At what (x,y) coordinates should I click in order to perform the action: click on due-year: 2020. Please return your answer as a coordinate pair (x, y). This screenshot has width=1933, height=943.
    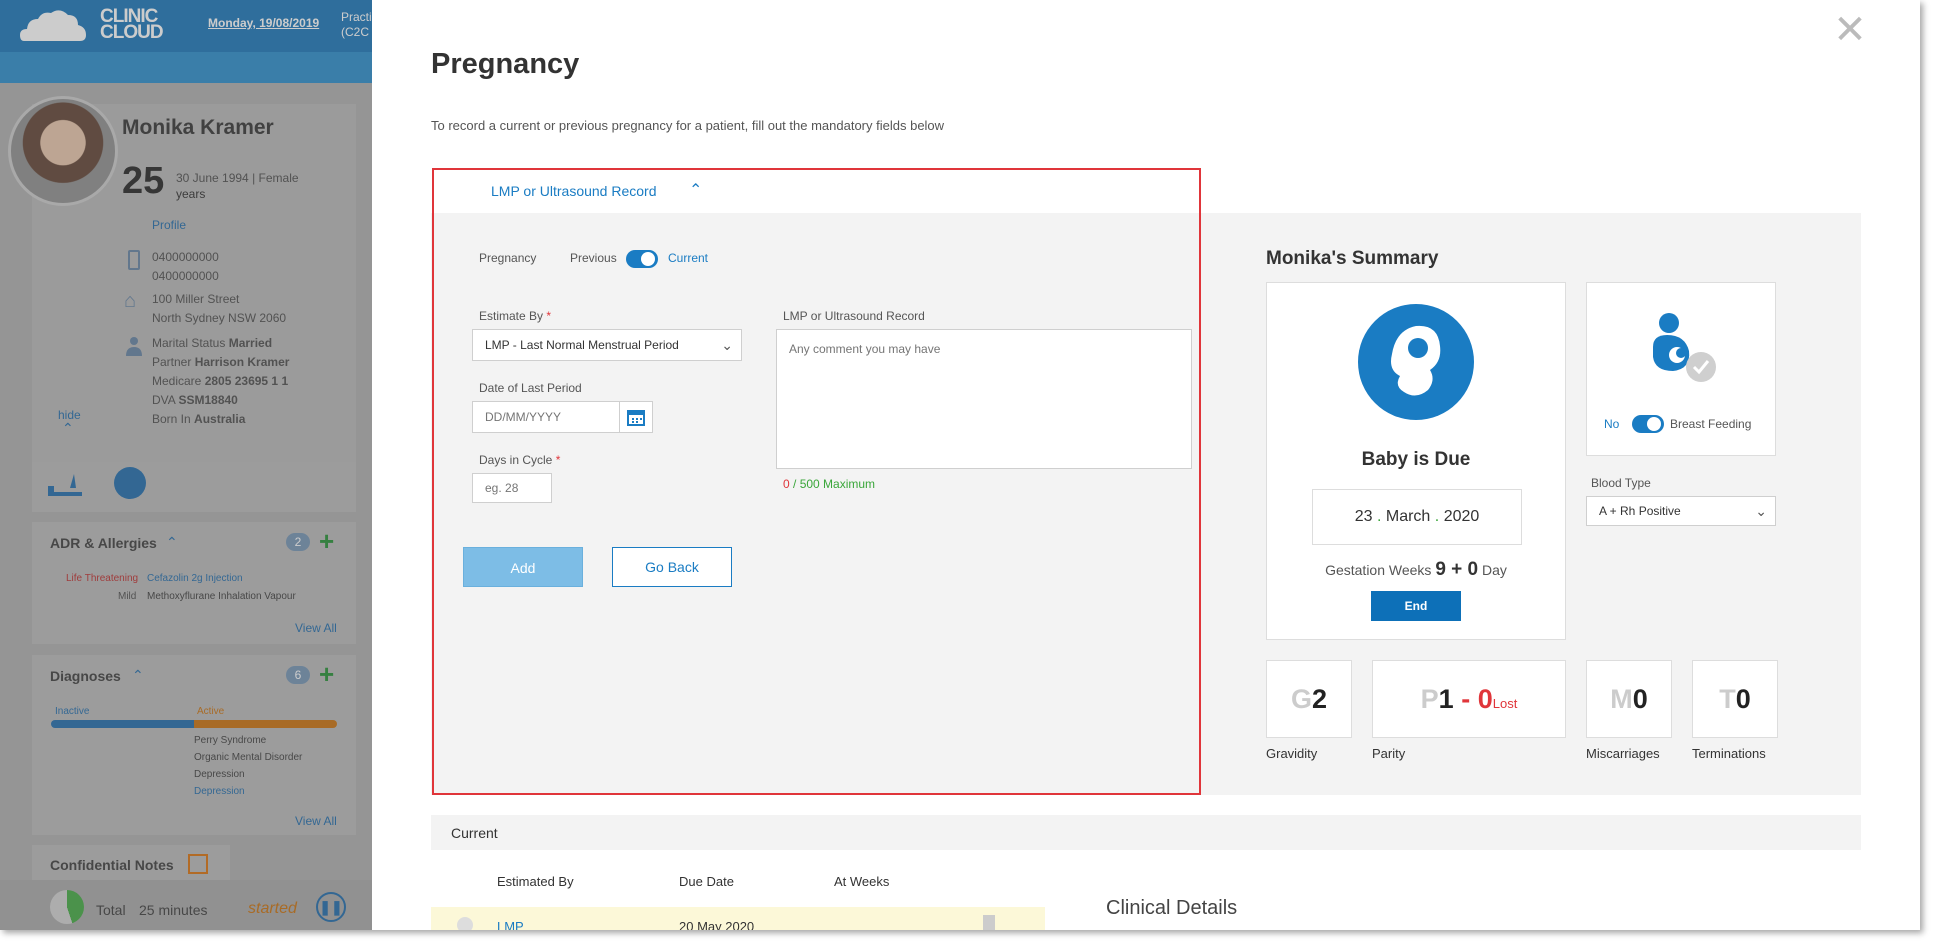
    Looking at the image, I should click on (1461, 516).